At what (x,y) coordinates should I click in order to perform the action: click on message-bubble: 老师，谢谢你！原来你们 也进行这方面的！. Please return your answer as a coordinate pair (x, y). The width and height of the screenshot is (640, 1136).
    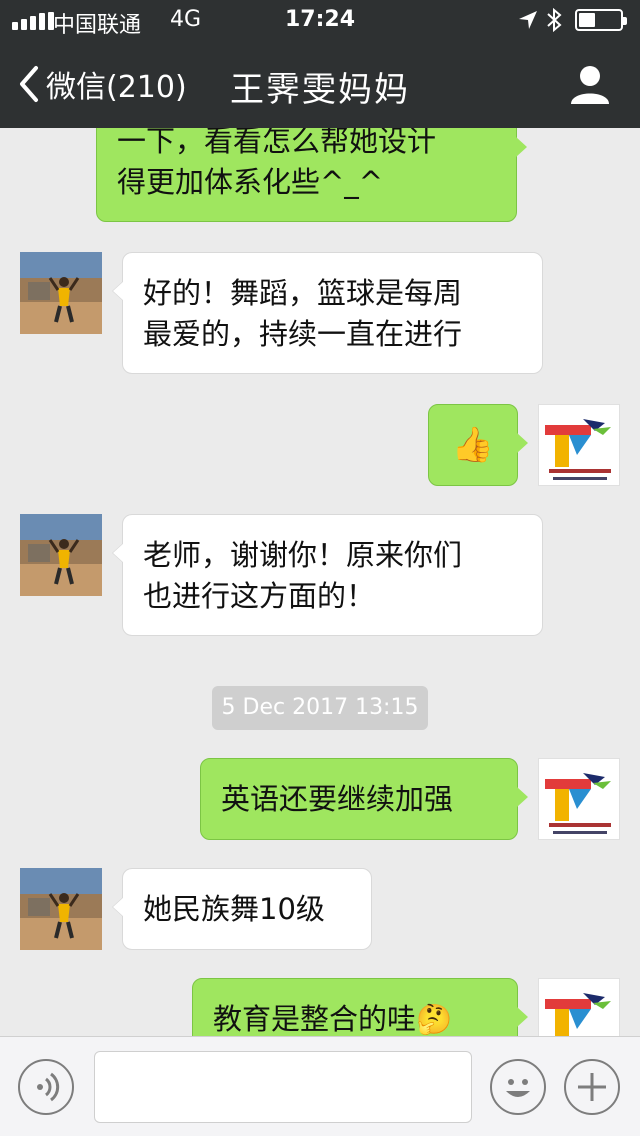
    Looking at the image, I should click on (327, 575).